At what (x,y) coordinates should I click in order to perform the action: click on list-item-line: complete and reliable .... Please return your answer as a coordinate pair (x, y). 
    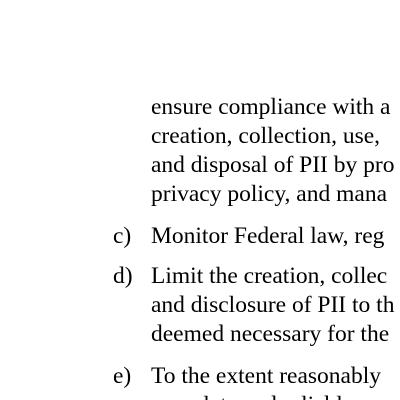
    Looking at the image, I should click on (264, 395).